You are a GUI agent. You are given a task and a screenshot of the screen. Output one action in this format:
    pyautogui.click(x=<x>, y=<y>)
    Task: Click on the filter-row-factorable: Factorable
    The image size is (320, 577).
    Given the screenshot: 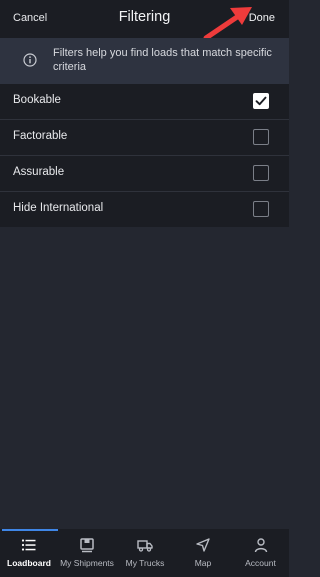 What is the action you would take?
    pyautogui.click(x=144, y=138)
    